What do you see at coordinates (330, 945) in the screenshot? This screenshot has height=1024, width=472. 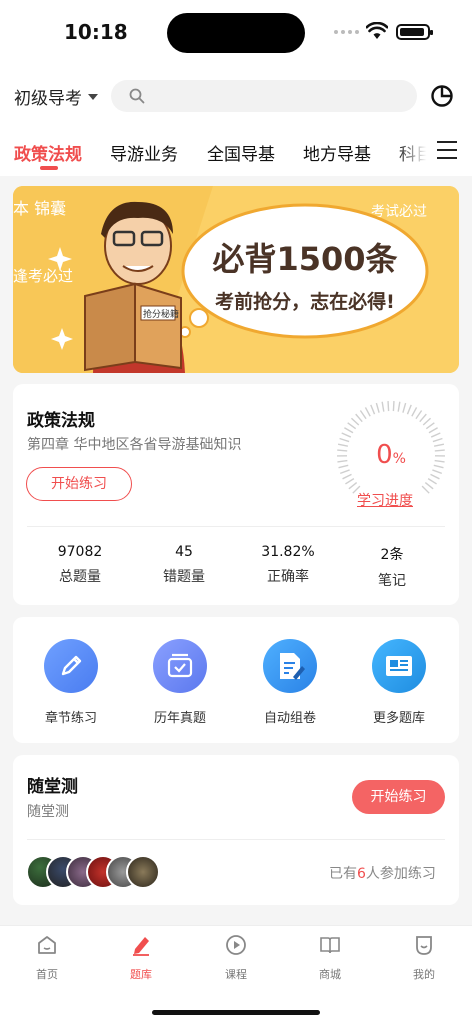 I see `book-icon` at bounding box center [330, 945].